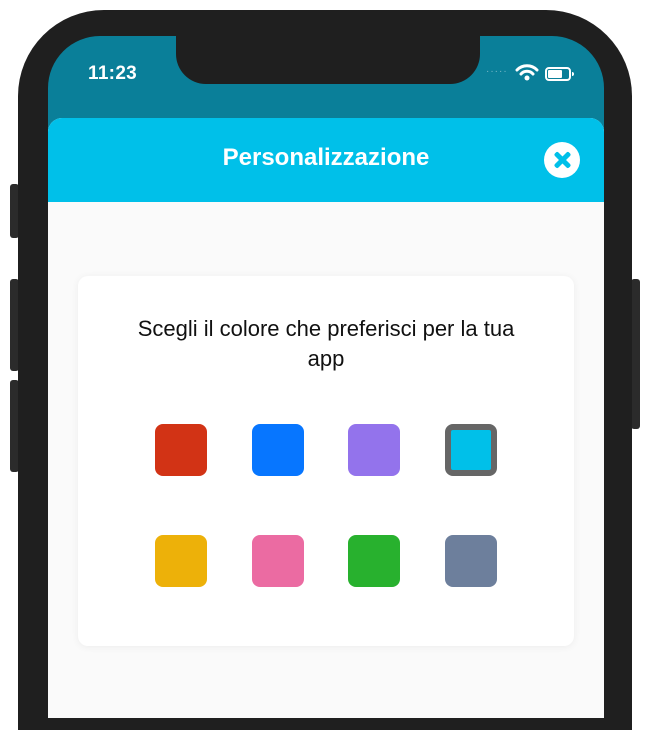 The image size is (650, 730). What do you see at coordinates (562, 160) in the screenshot?
I see `close-icon` at bounding box center [562, 160].